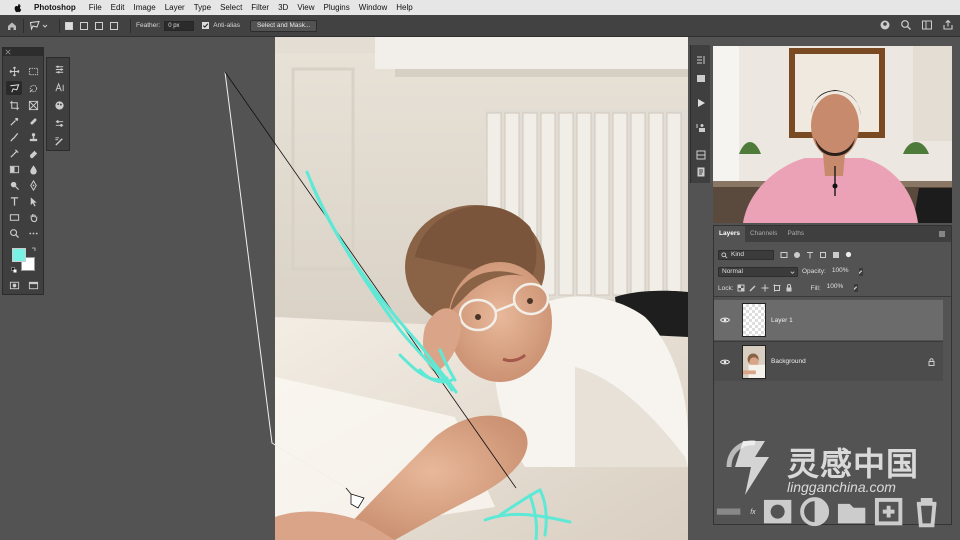 The width and height of the screenshot is (960, 540). What do you see at coordinates (33, 169) in the screenshot?
I see `blur-tool-icon` at bounding box center [33, 169].